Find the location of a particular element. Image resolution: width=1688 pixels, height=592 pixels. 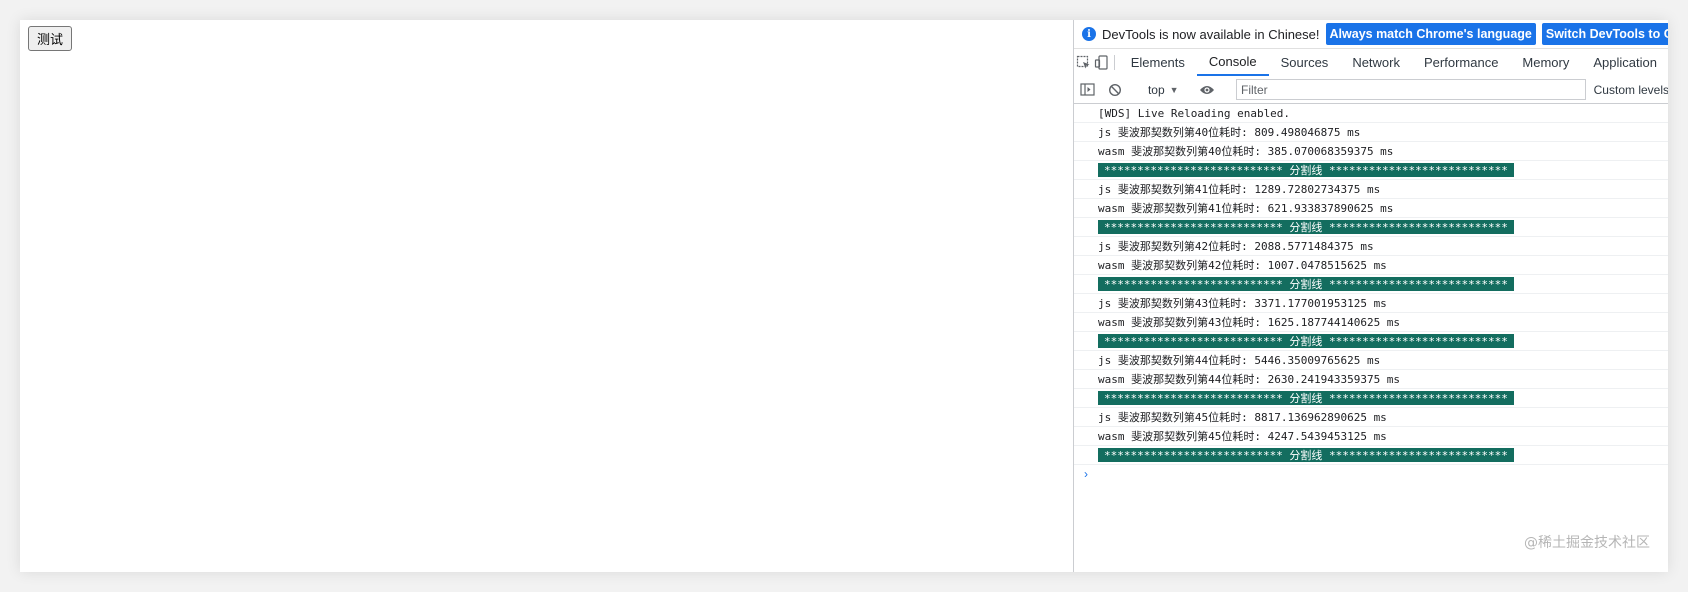

console-log-row: js 斐波那契数列第41位耗时: 1289.72802734375 ms is located at coordinates (1371, 189).